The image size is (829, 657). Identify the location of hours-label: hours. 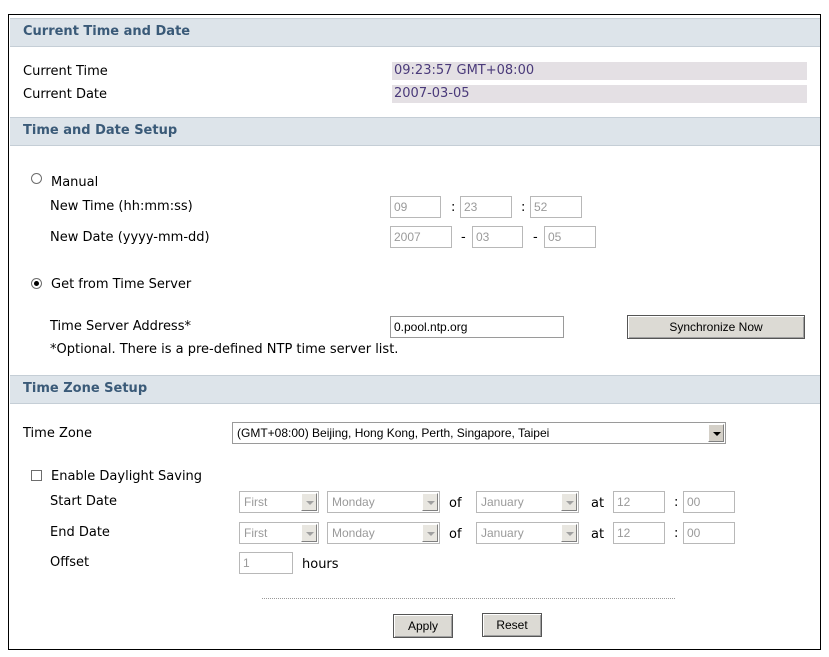
(320, 564).